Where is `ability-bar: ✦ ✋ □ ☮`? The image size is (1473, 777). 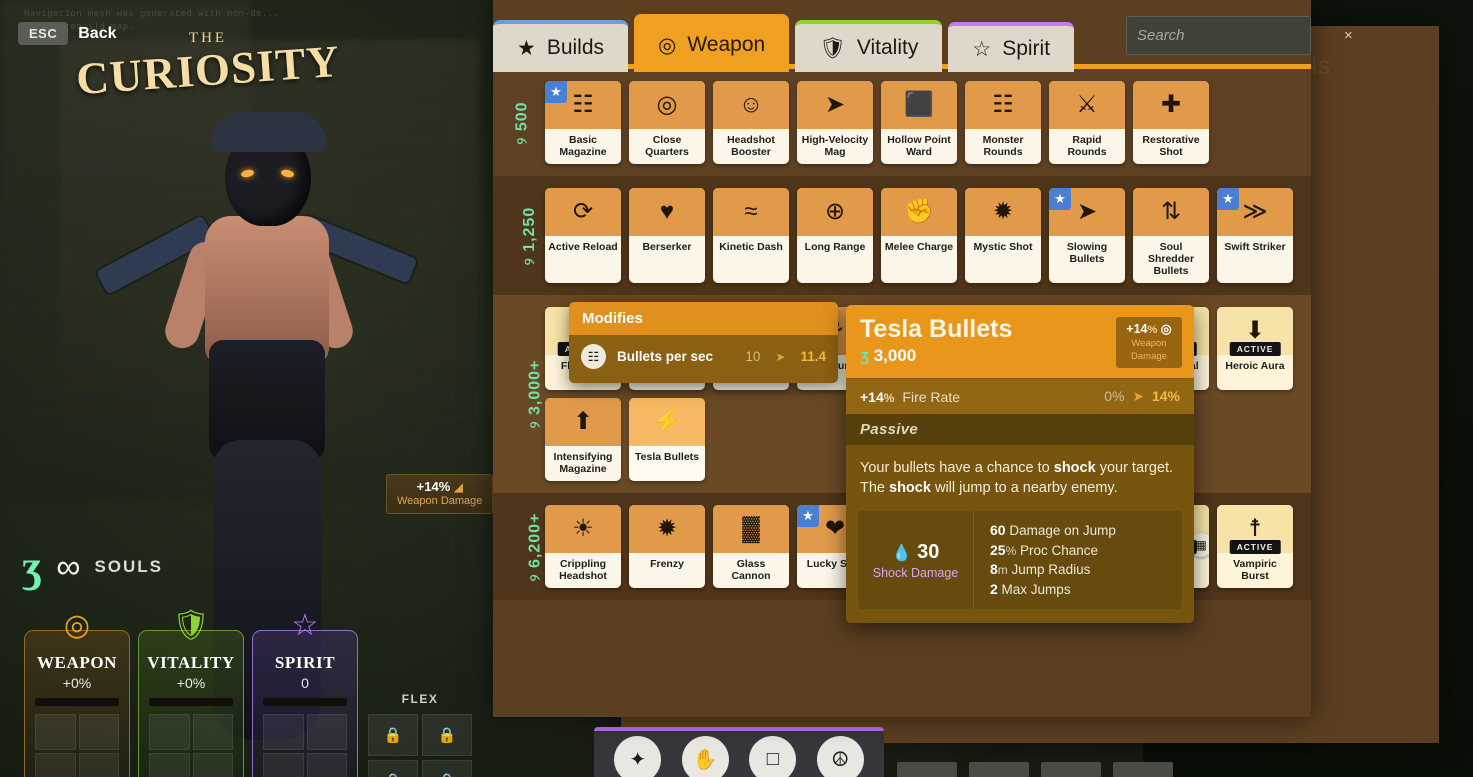 ability-bar: ✦ ✋ □ ☮ is located at coordinates (739, 752).